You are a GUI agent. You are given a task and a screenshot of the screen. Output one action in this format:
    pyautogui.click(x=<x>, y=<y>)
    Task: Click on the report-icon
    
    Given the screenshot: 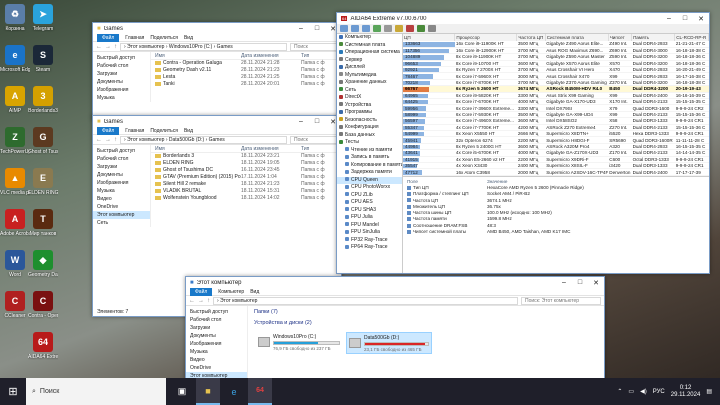 What is the action you would take?
    pyautogui.click(x=388, y=28)
    